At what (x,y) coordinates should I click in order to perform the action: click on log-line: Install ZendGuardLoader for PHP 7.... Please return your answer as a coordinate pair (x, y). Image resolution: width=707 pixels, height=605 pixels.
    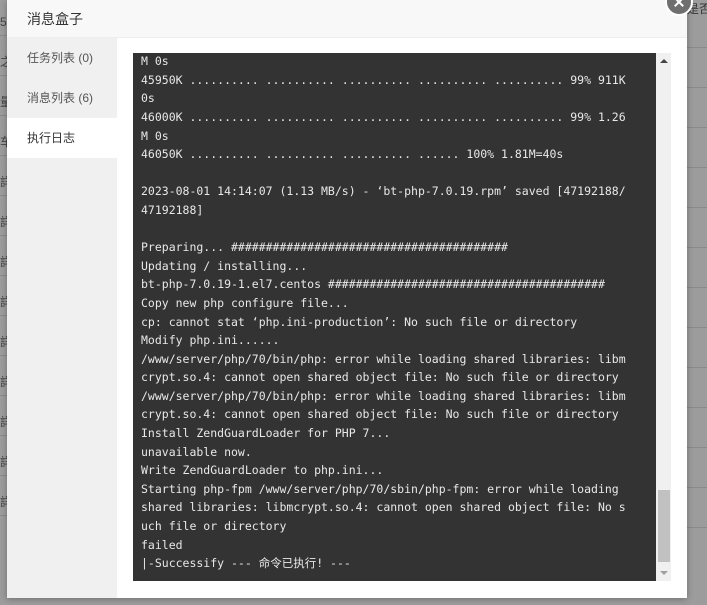
    Looking at the image, I should click on (266, 433).